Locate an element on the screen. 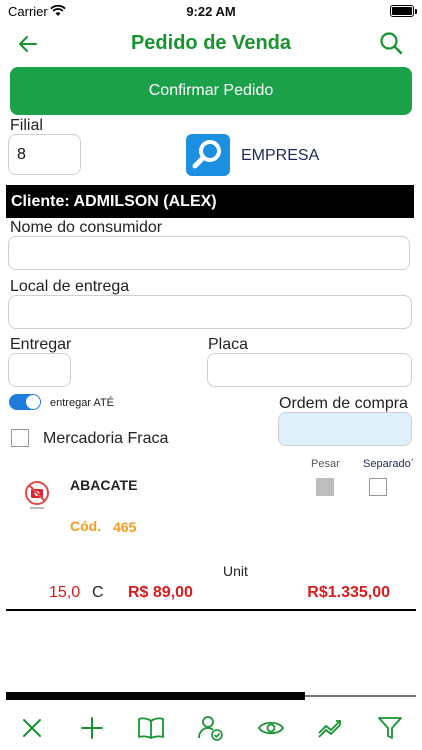 Image resolution: width=422 pixels, height=750 pixels. ordem-compra-field is located at coordinates (345, 429).